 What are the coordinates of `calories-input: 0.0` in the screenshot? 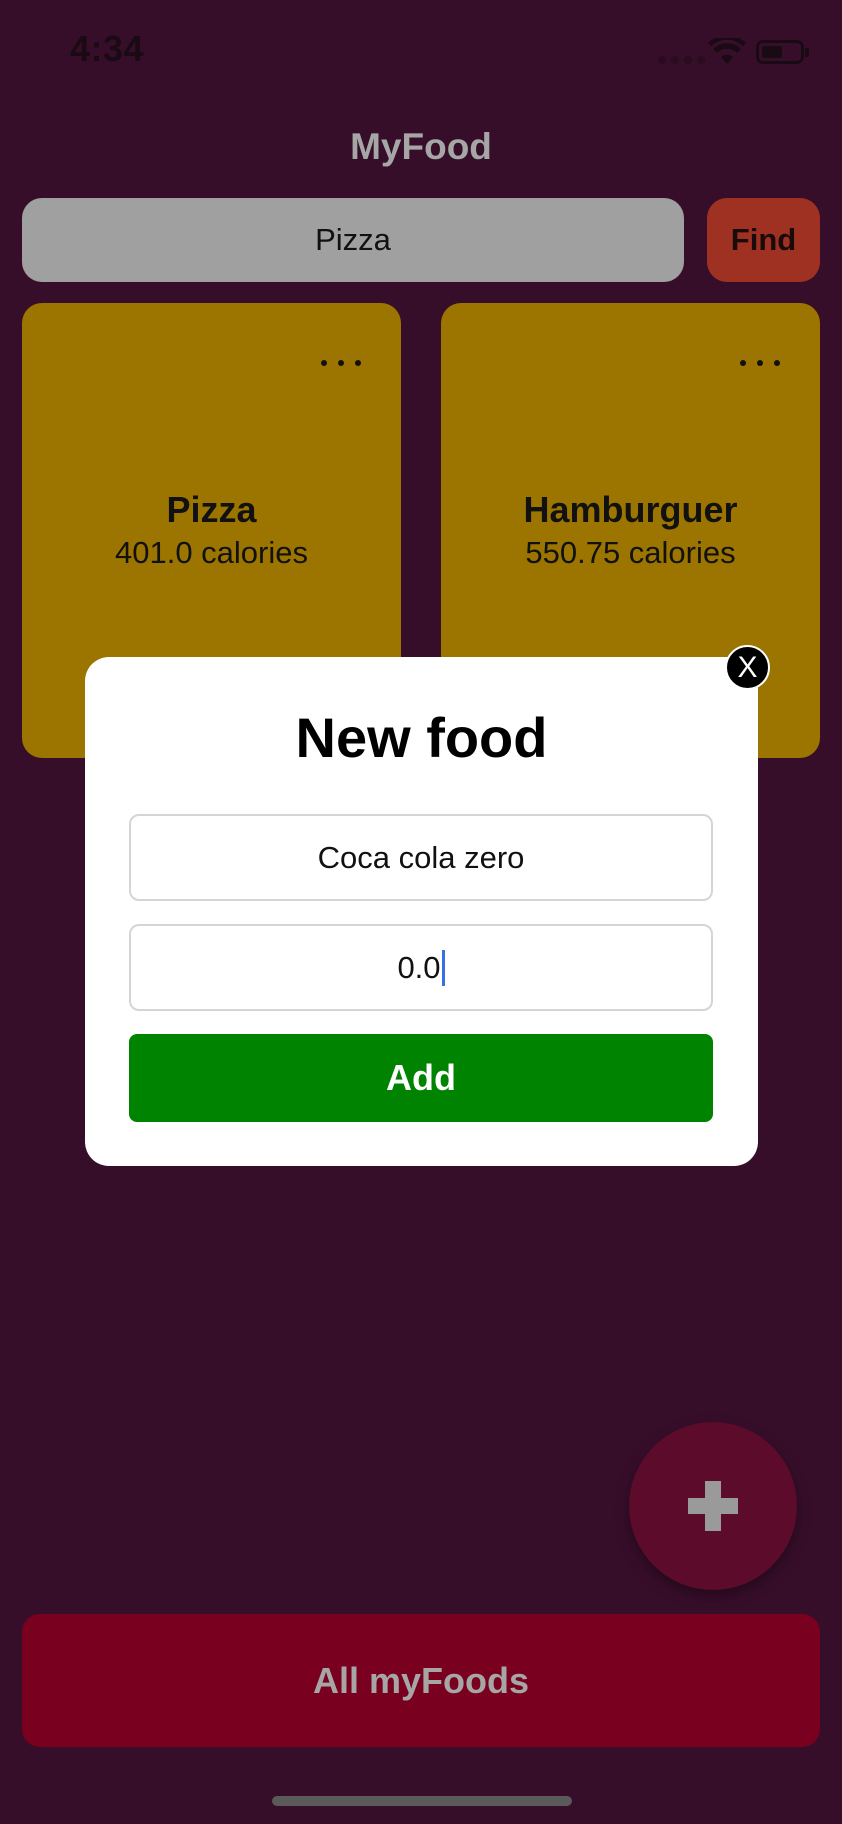 It's located at (421, 967).